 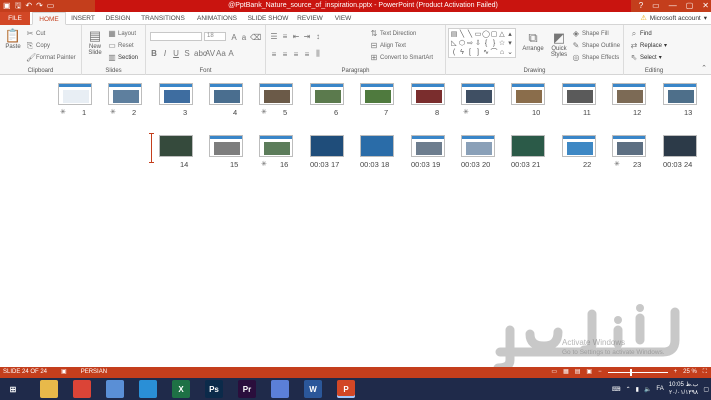 I want to click on spacing-icon: AV, so click(x=210, y=53).